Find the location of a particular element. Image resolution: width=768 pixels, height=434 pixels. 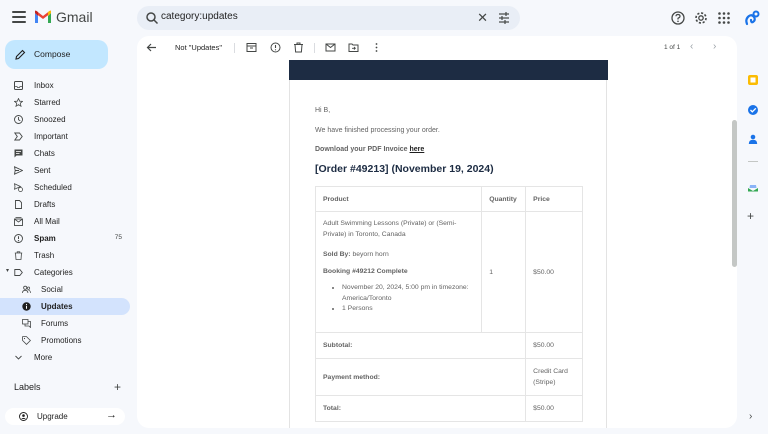

sidebar-item-important: Important is located at coordinates (65, 136).